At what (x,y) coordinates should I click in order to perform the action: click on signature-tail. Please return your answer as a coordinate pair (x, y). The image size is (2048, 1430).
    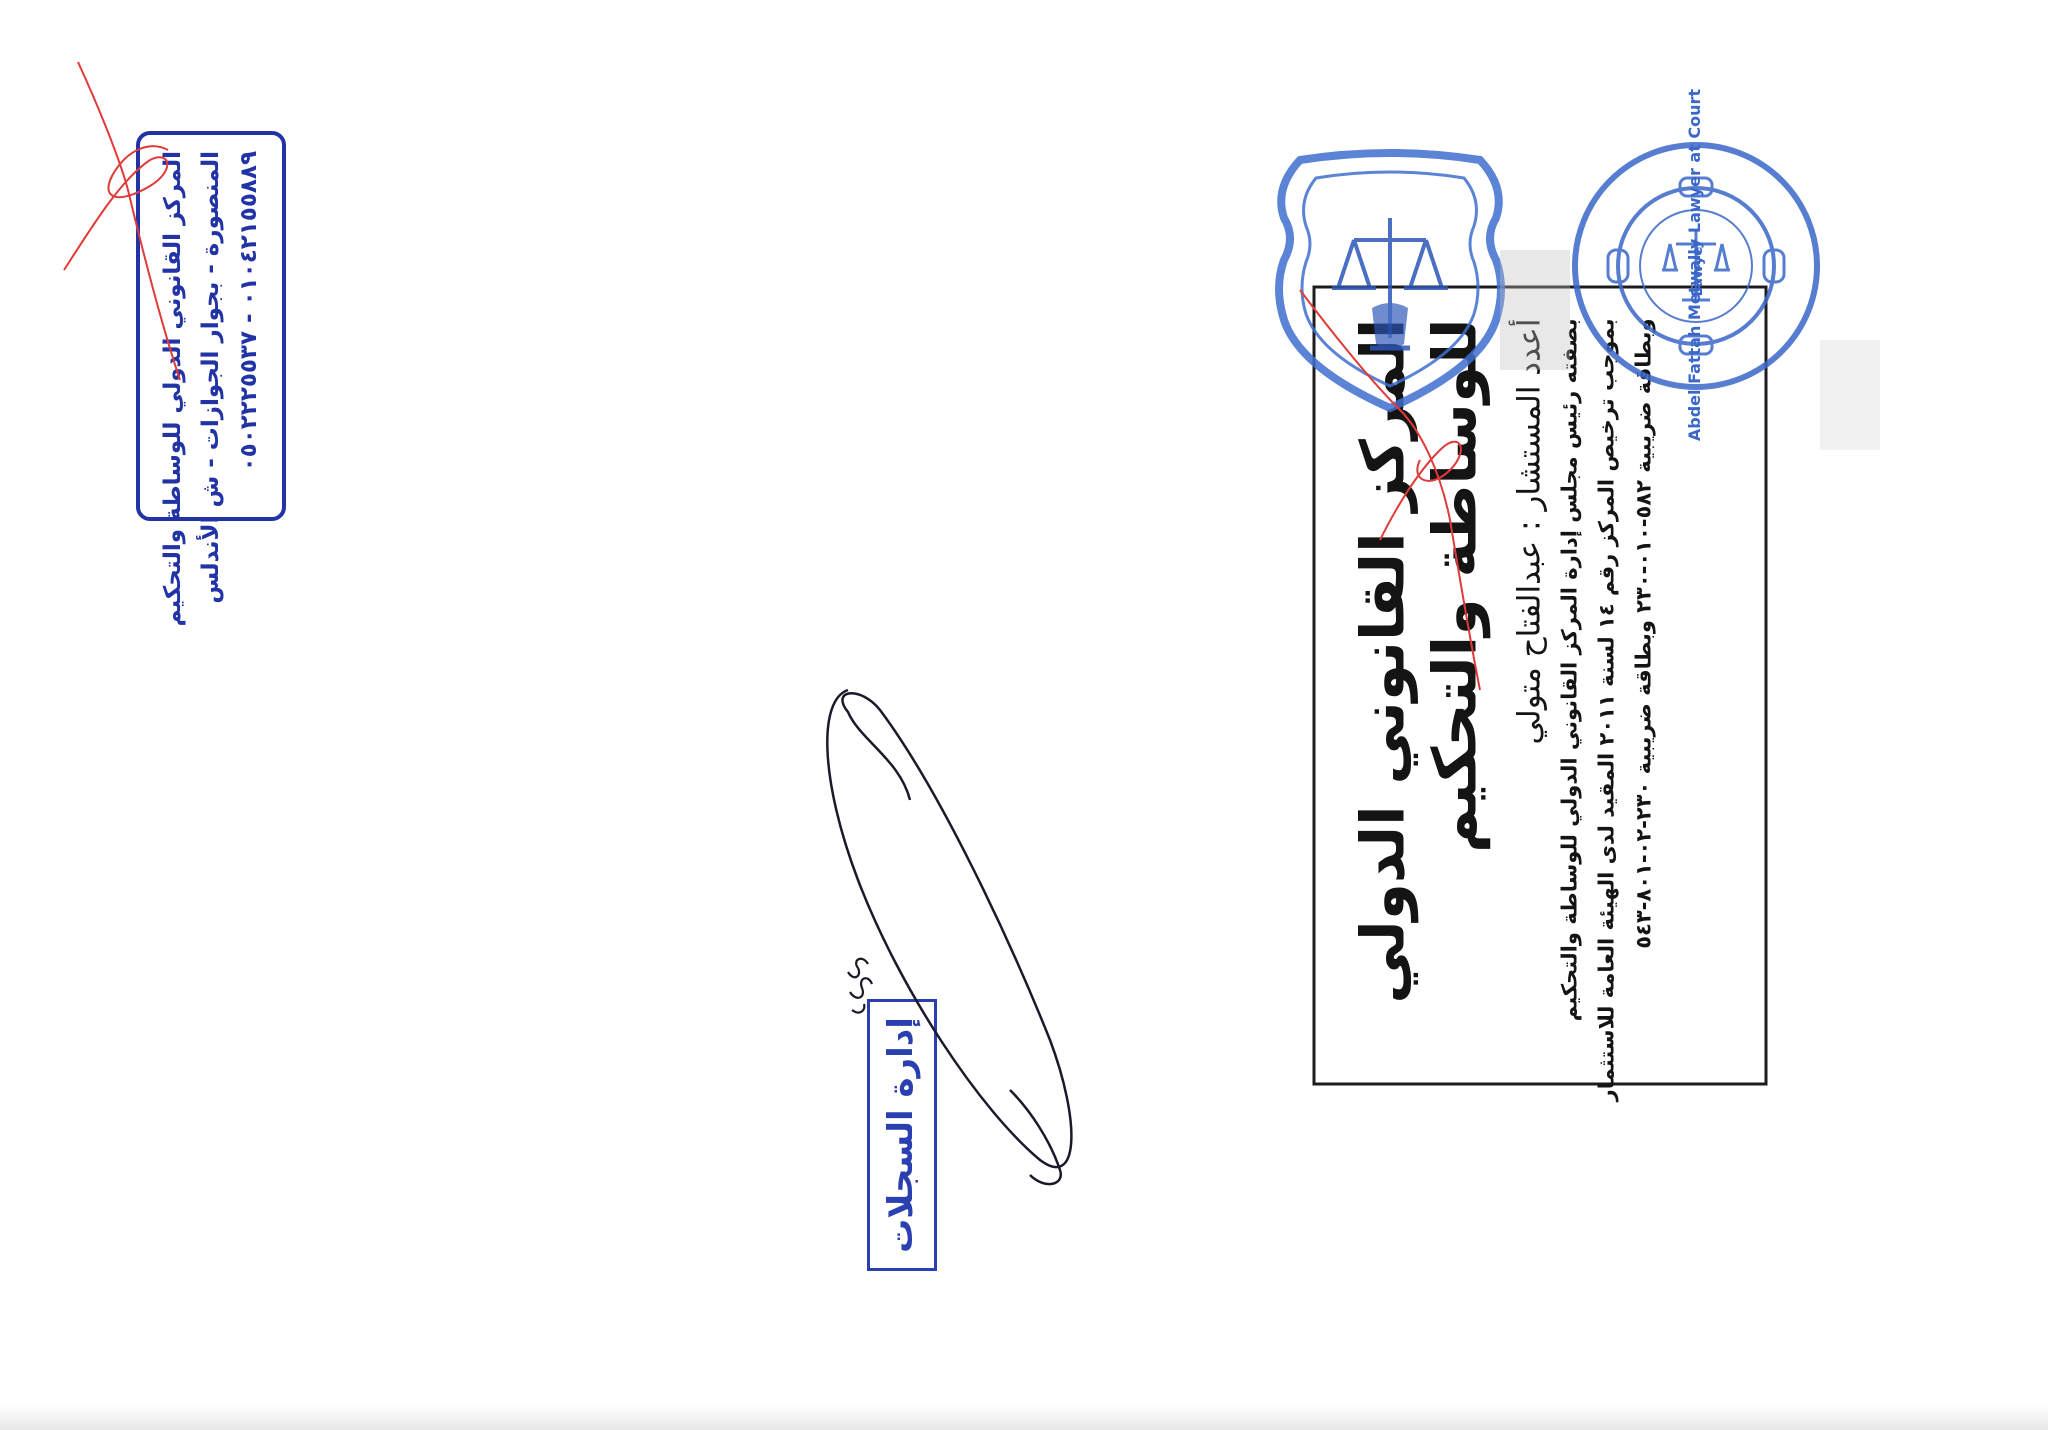
    Looking at the image, I should click on (1035, 1137).